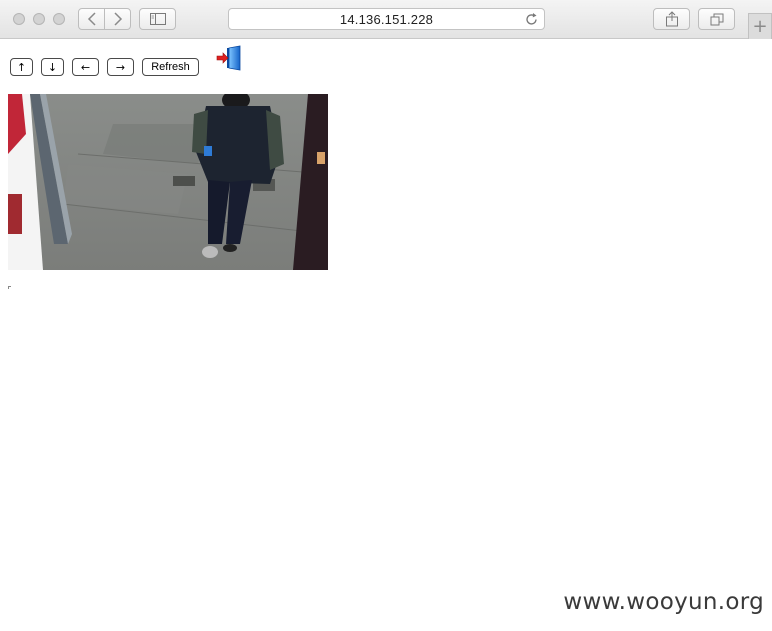 This screenshot has height=631, width=772. I want to click on minimize-window-button, so click(39, 19).